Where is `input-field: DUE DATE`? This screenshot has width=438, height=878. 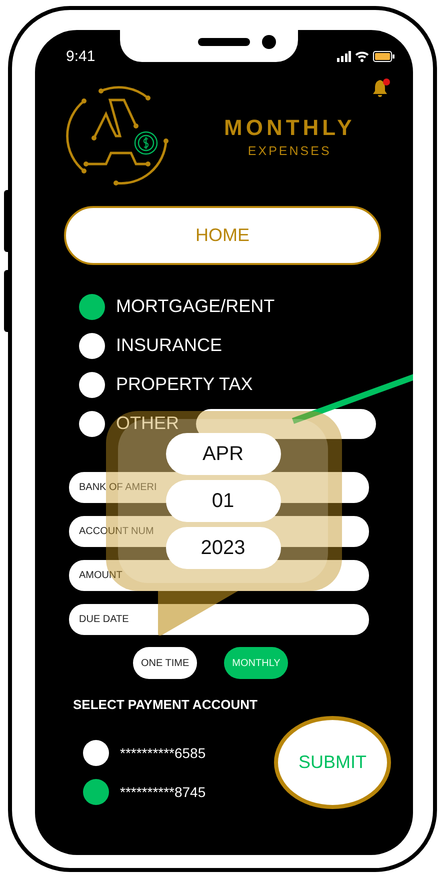 input-field: DUE DATE is located at coordinates (219, 619).